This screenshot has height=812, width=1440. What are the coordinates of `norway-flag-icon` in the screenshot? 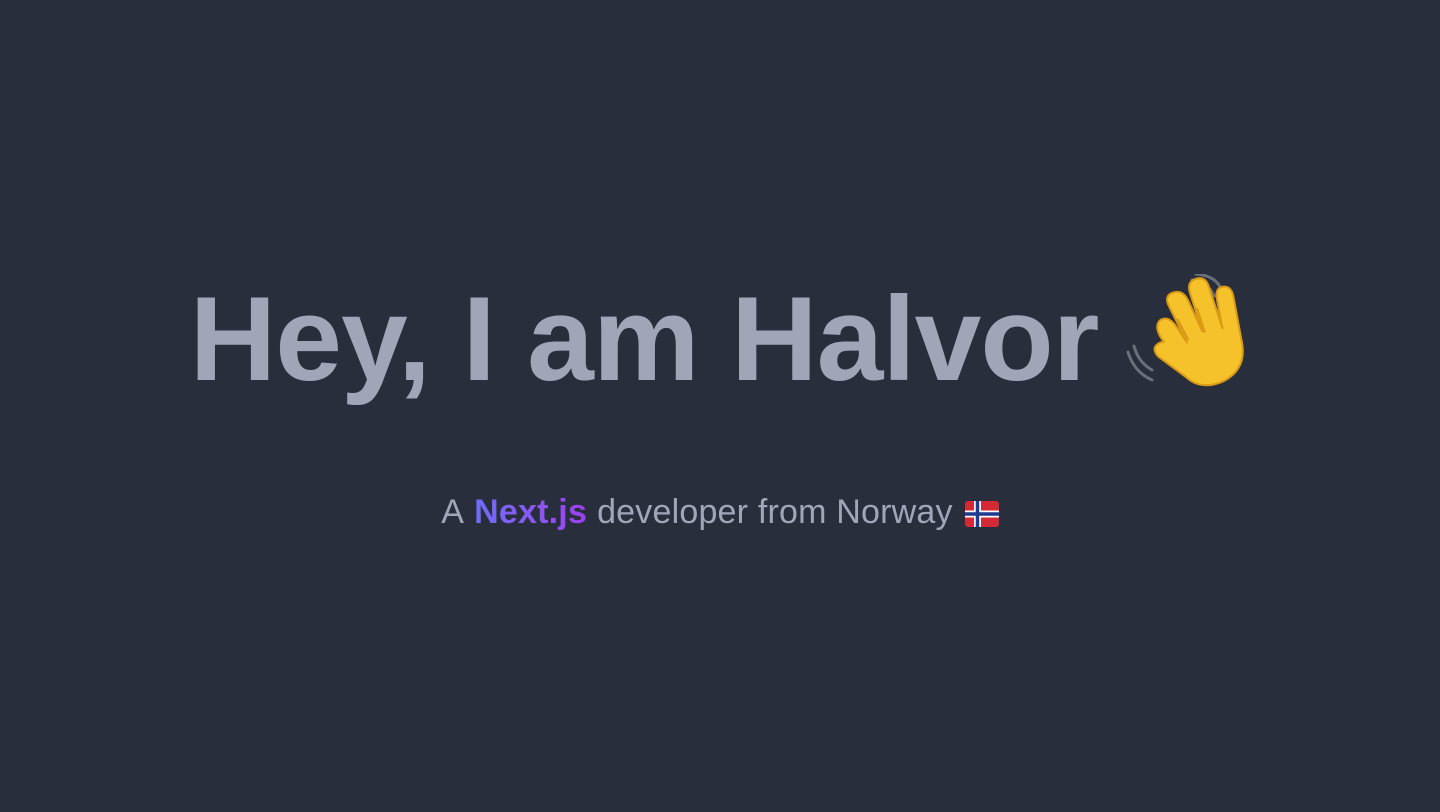 It's located at (981, 512).